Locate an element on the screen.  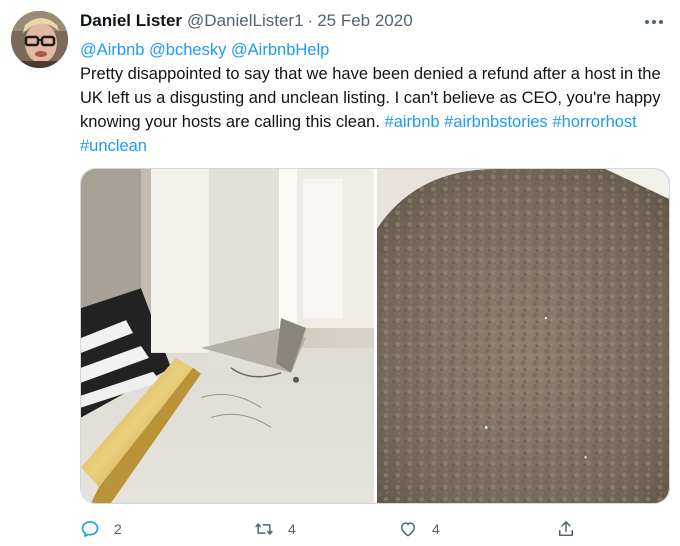
hashtag-unclean: #unclean is located at coordinates (113, 146).